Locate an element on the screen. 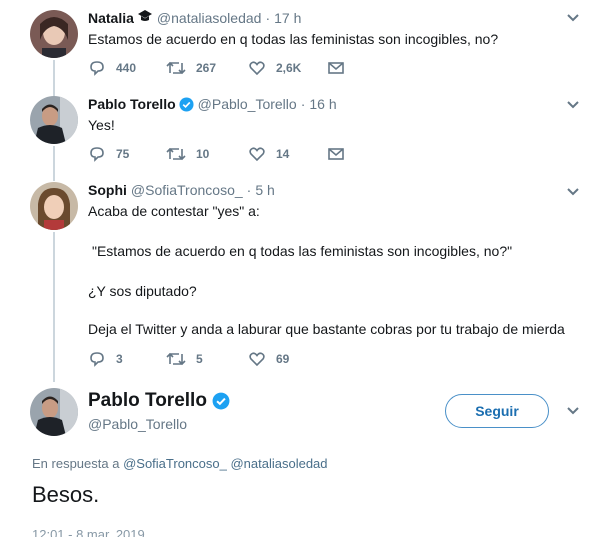 The height and width of the screenshot is (537, 610). reply-button: 3 is located at coordinates (105, 359).